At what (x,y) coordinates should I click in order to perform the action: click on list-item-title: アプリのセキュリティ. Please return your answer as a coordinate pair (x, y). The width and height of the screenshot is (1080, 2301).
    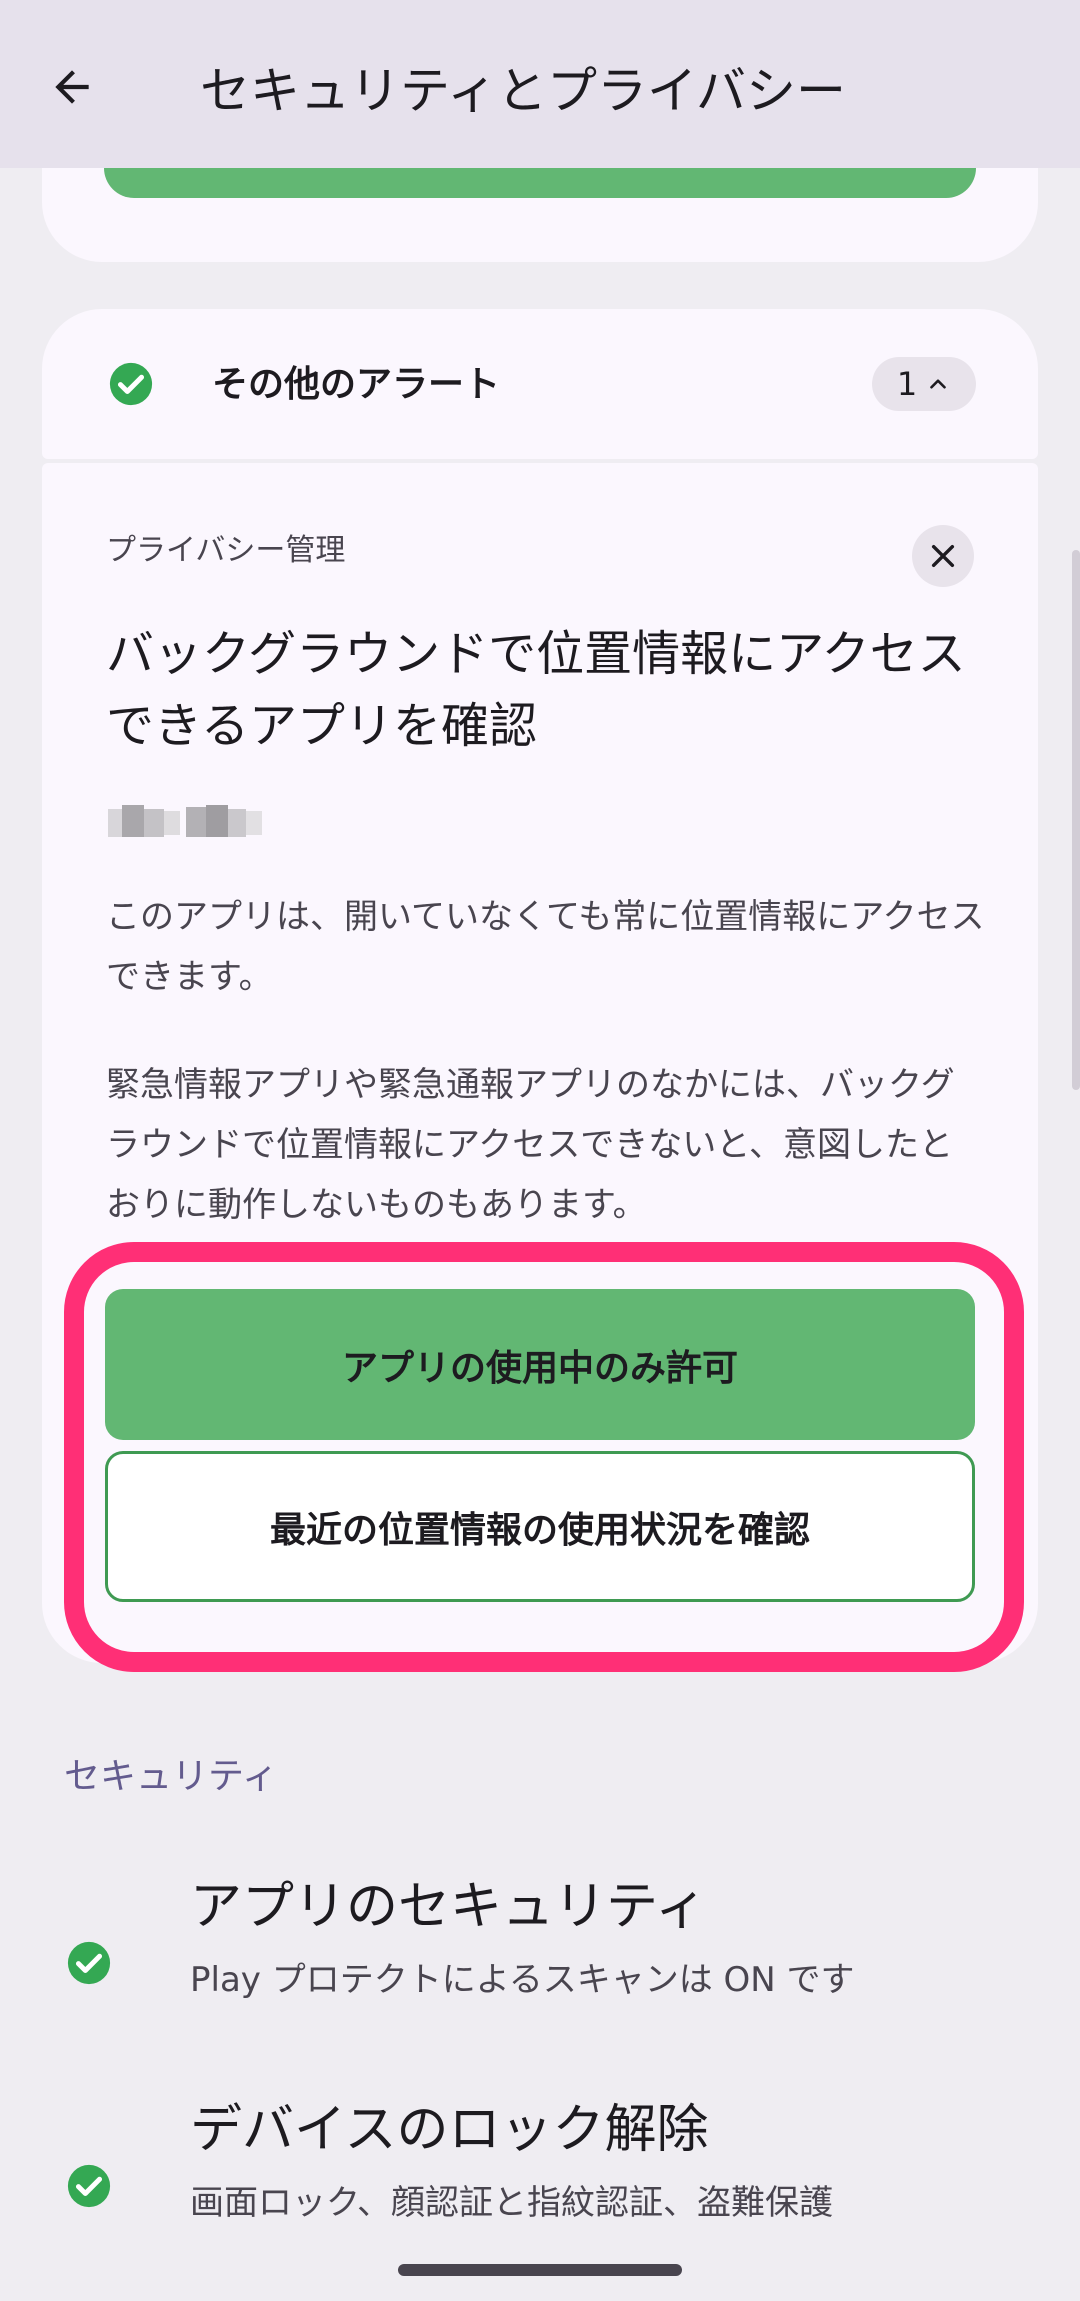
    Looking at the image, I should click on (448, 1907).